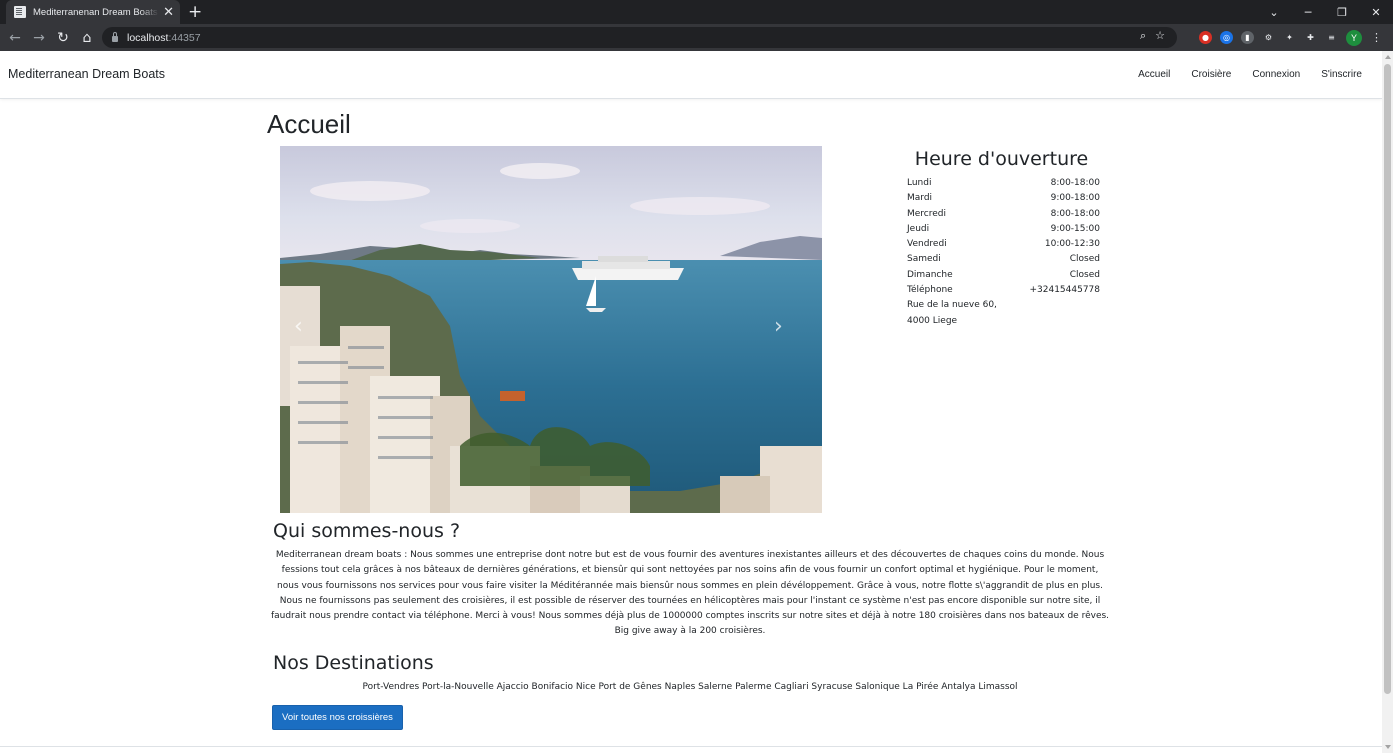  What do you see at coordinates (1247, 37) in the screenshot?
I see `extension-grey-icon: ▮` at bounding box center [1247, 37].